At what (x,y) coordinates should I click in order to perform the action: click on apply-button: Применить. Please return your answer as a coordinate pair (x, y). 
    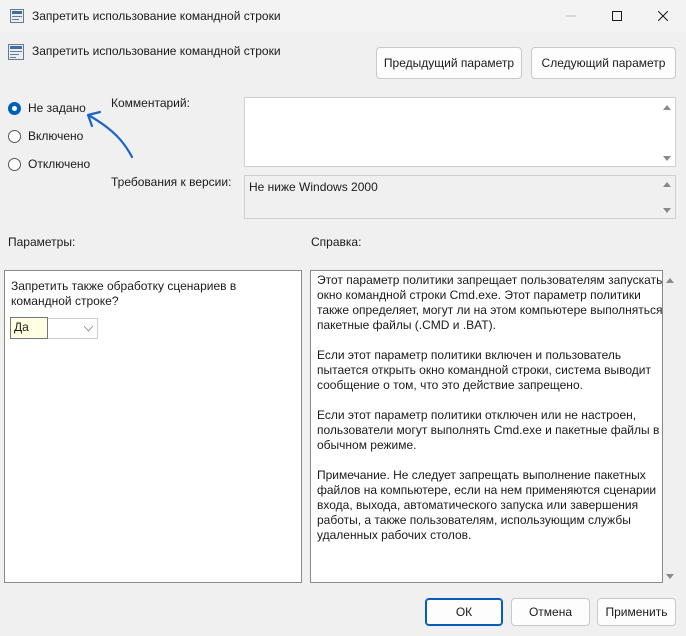
    Looking at the image, I should click on (636, 612).